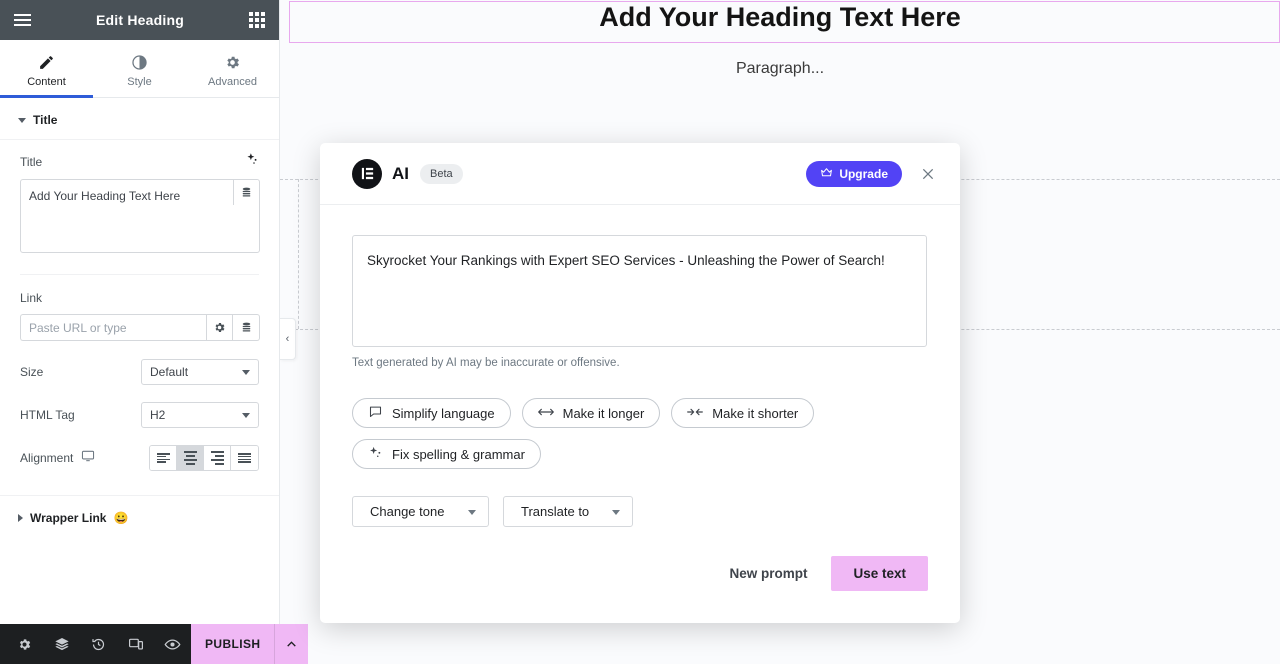 Image resolution: width=1280 pixels, height=664 pixels. I want to click on section-wrapper-link: Wrapper Link 😀, so click(139, 516).